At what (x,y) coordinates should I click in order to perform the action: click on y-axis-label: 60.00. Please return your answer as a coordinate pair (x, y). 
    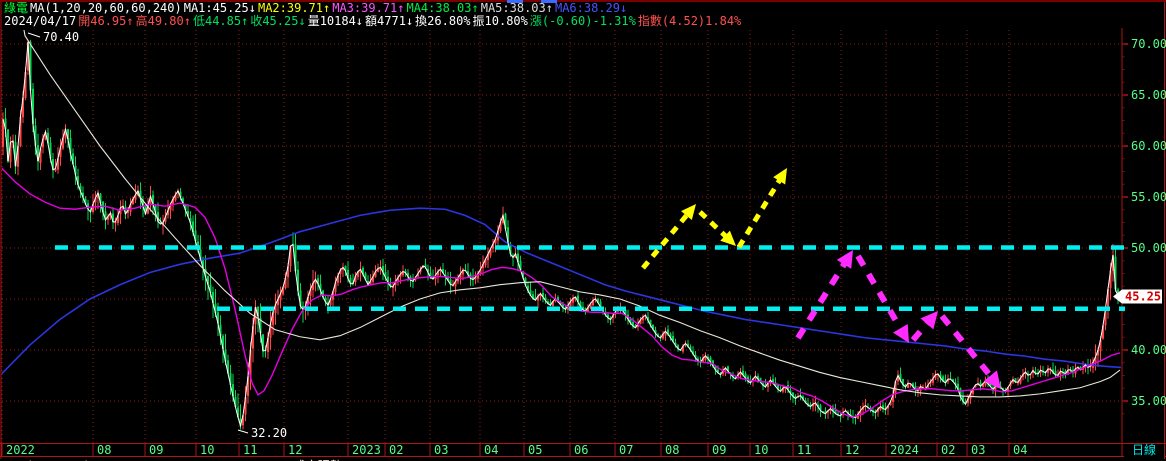
    Looking at the image, I should click on (1148, 146).